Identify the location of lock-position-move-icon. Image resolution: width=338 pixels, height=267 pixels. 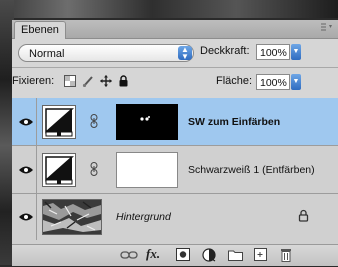
(106, 83).